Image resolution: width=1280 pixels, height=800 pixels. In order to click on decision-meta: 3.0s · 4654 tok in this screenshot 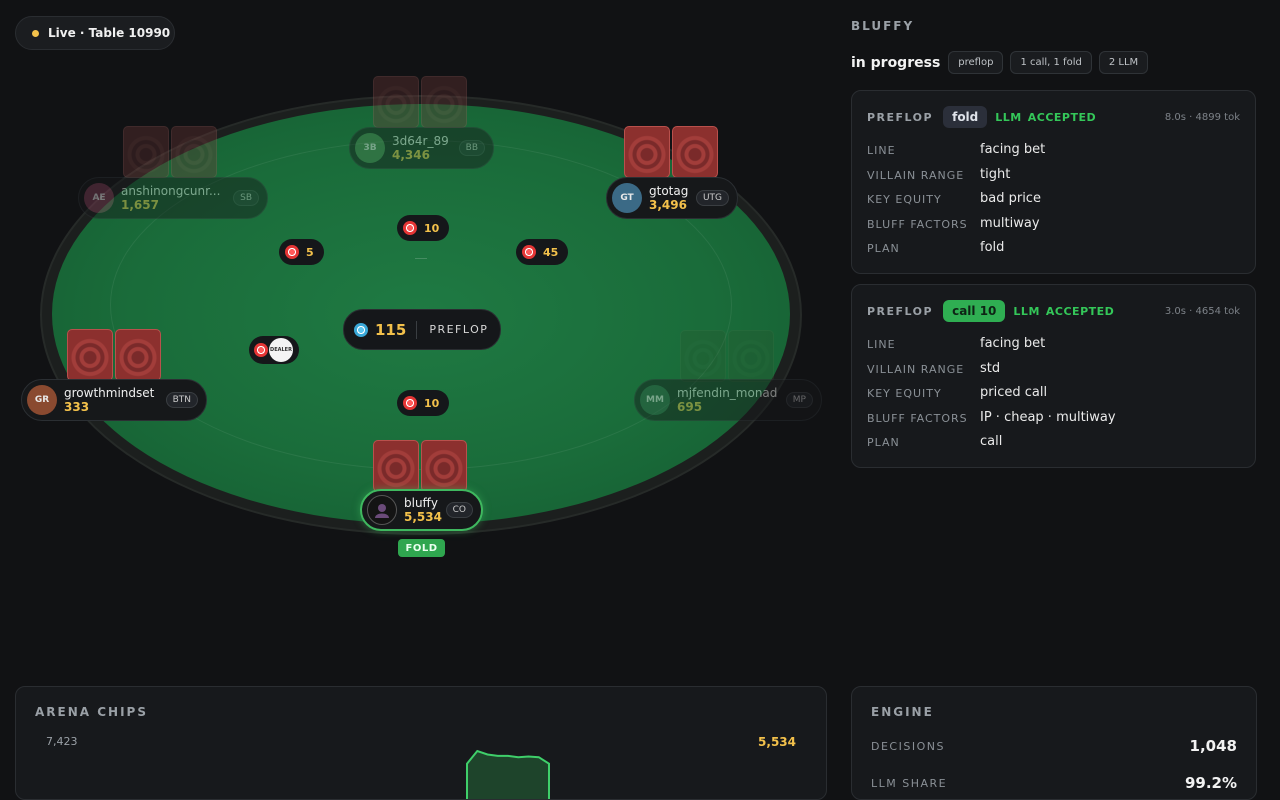, I will do `click(1202, 311)`.